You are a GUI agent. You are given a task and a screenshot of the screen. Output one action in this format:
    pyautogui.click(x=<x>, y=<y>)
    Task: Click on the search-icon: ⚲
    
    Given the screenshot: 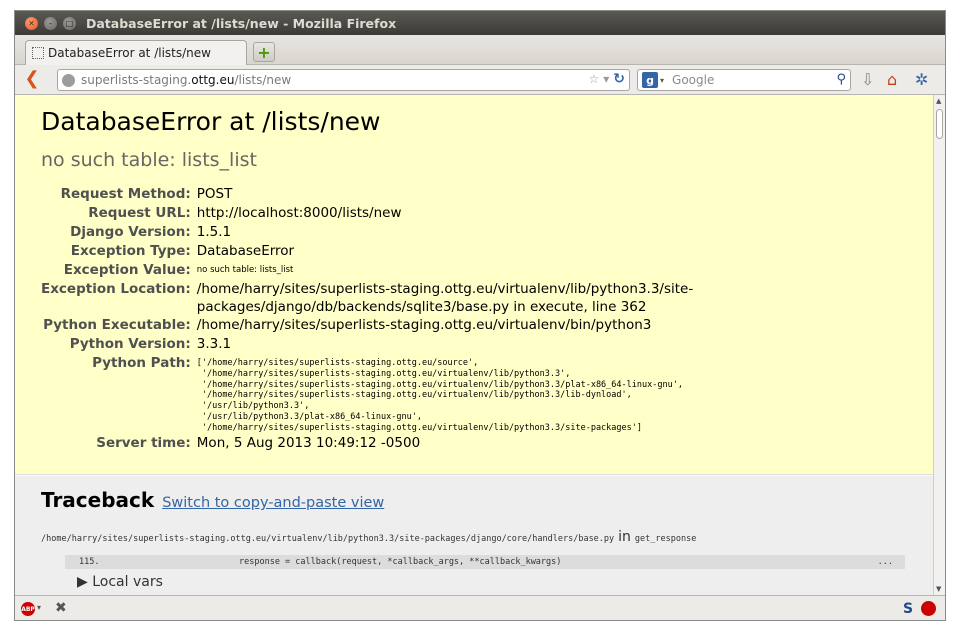 What is the action you would take?
    pyautogui.click(x=841, y=79)
    